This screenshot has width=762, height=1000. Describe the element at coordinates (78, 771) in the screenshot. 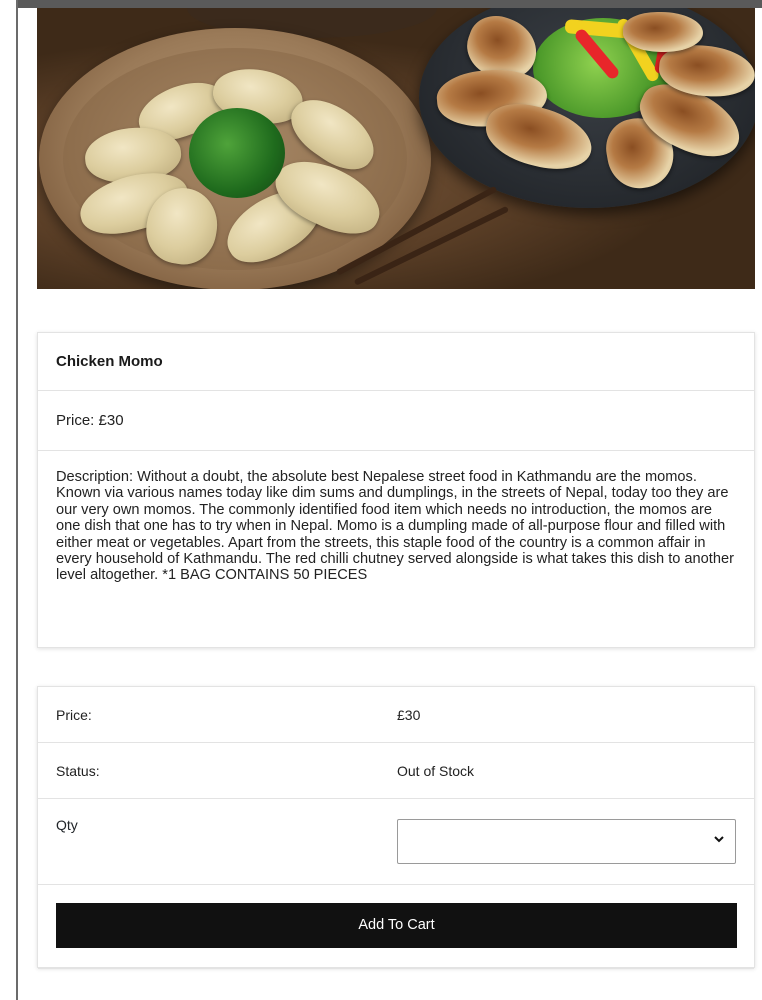

I see `cart-status-label: Status:` at that location.